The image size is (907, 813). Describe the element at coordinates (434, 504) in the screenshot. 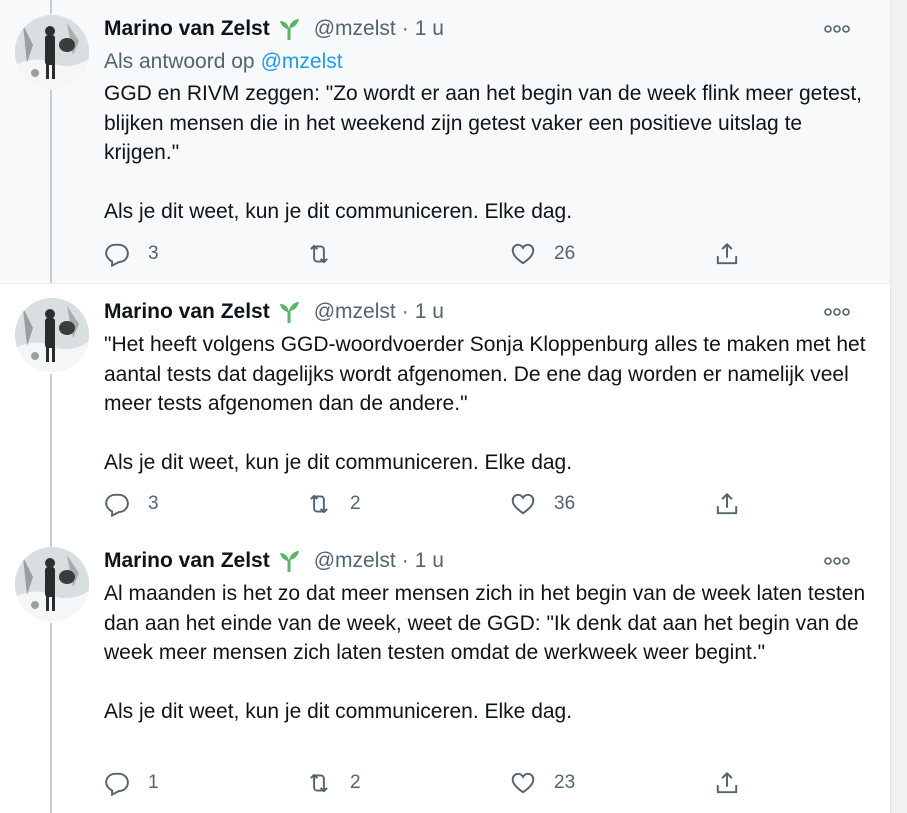

I see `tweet-actions: 3 2 36` at that location.